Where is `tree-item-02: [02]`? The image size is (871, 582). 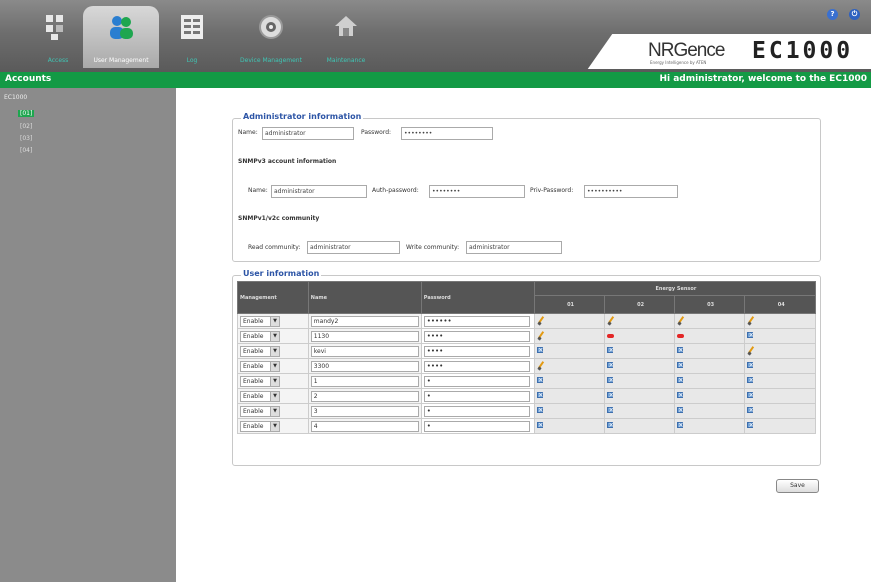 tree-item-02: [02] is located at coordinates (26, 126).